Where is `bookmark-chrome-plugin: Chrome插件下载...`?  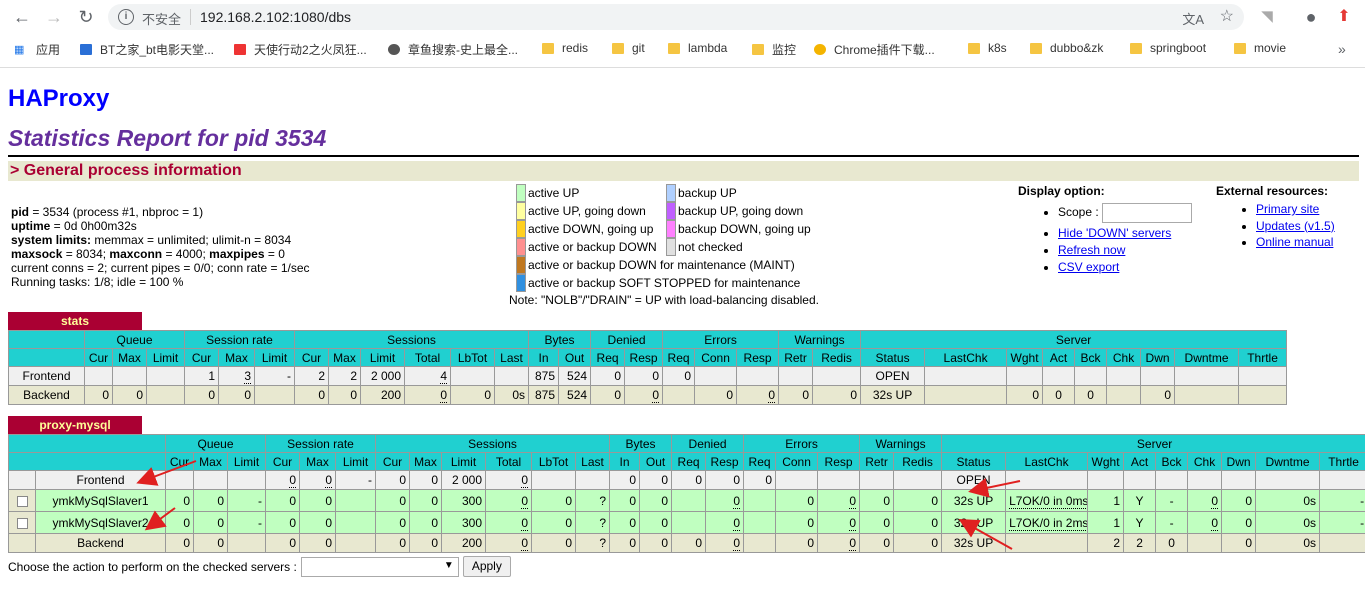
bookmark-chrome-plugin: Chrome插件下载... is located at coordinates (874, 49).